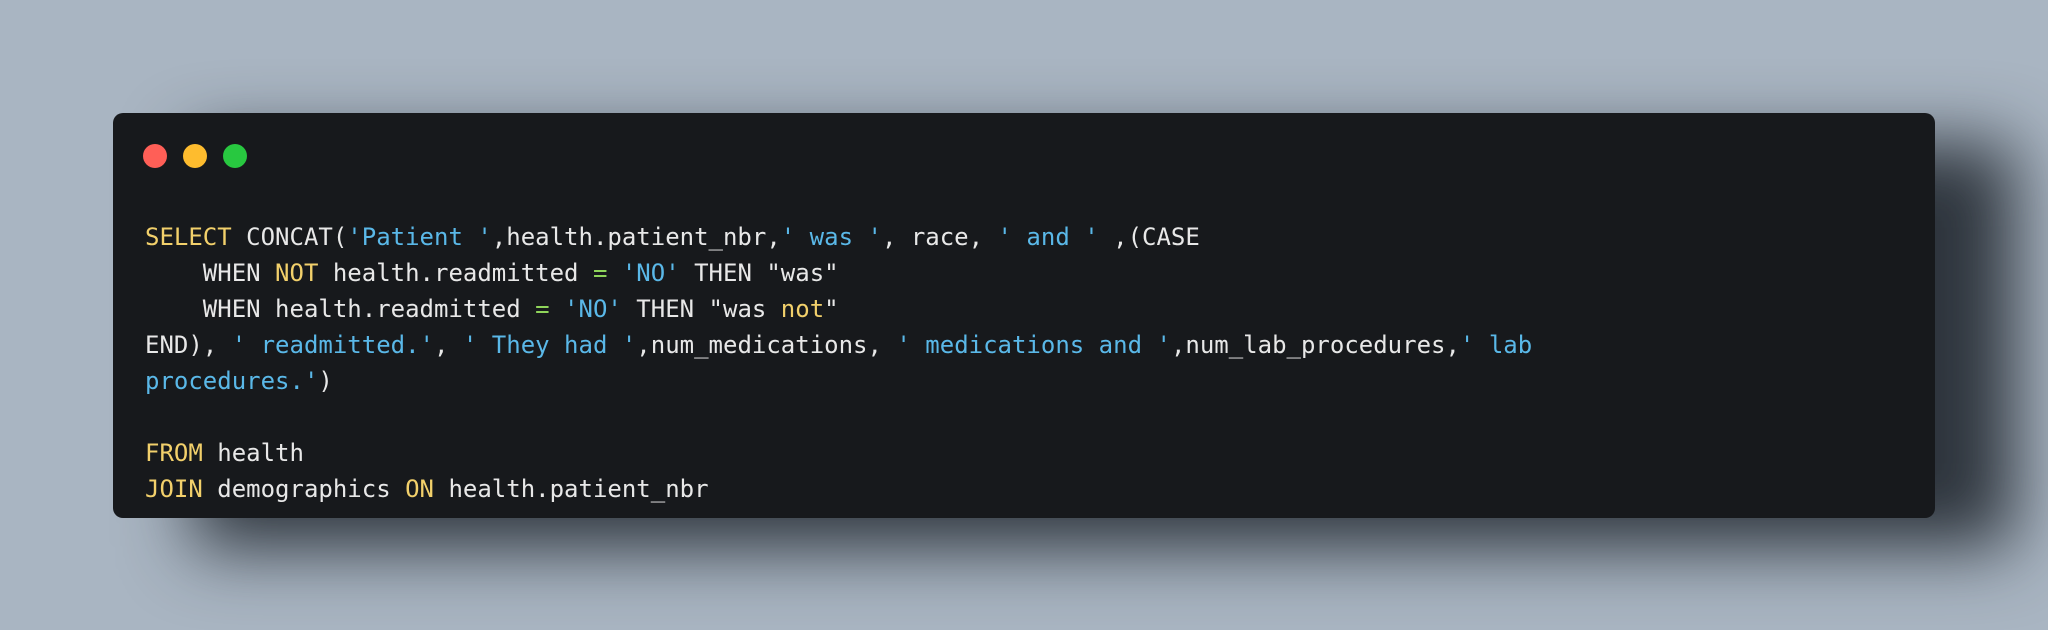  What do you see at coordinates (1496, 345) in the screenshot?
I see `string-token: ' lab` at bounding box center [1496, 345].